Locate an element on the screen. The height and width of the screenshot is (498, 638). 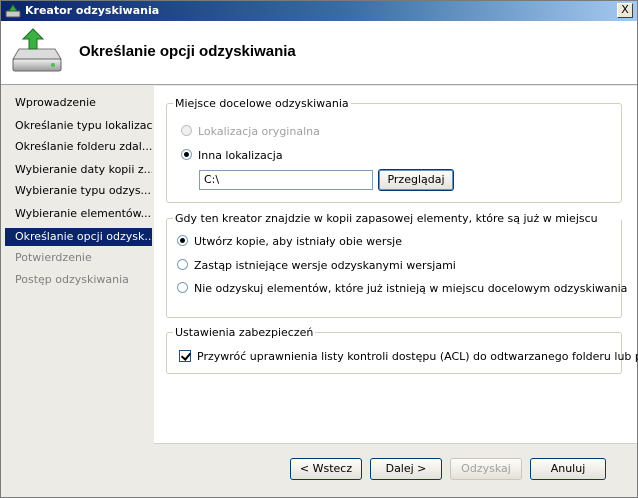
step-recovery-progress: Postęp odzyskiwania is located at coordinates (72, 279).